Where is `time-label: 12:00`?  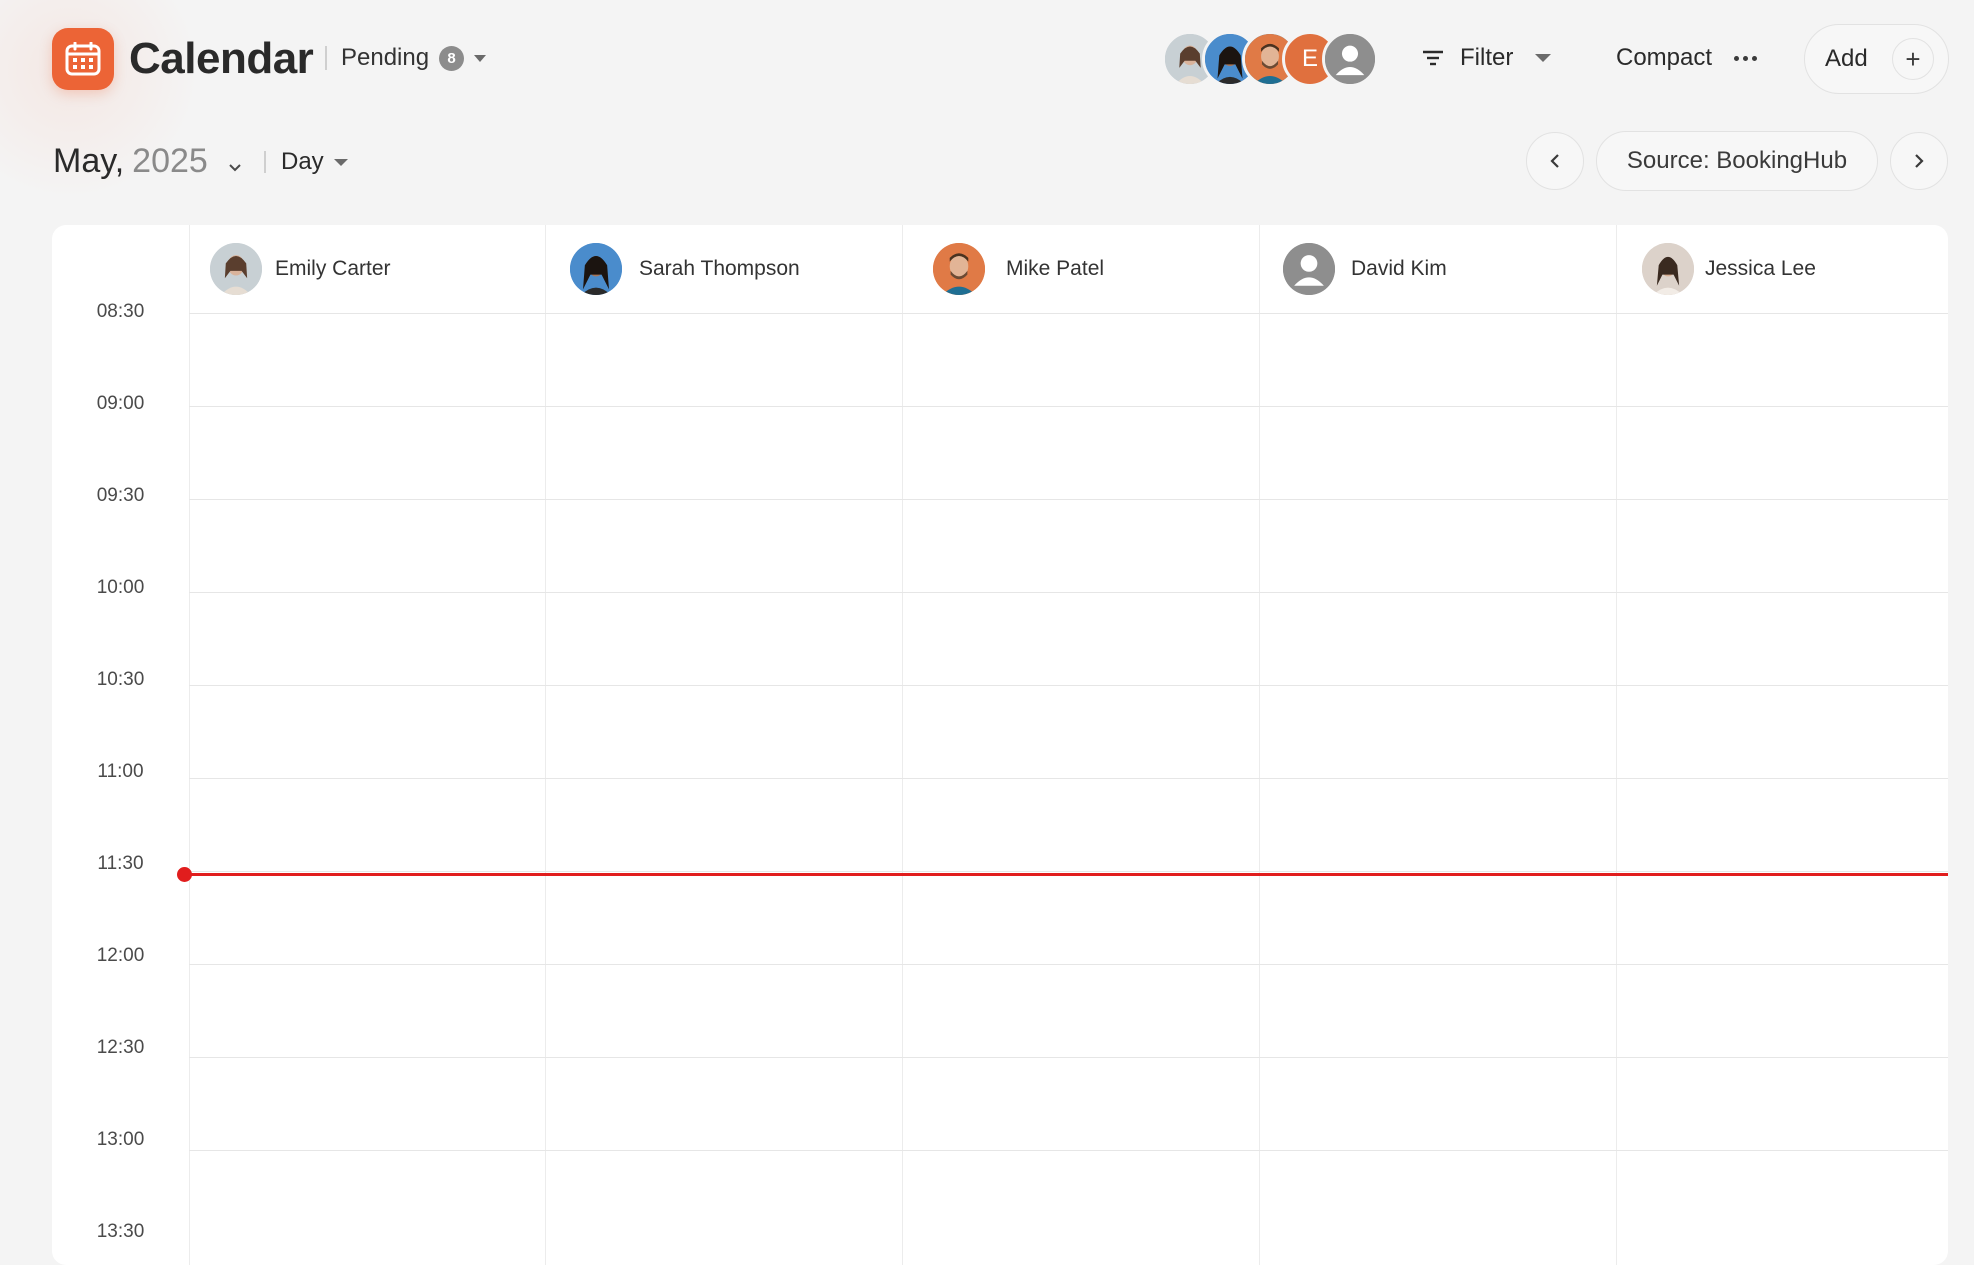 time-label: 12:00 is located at coordinates (120, 955).